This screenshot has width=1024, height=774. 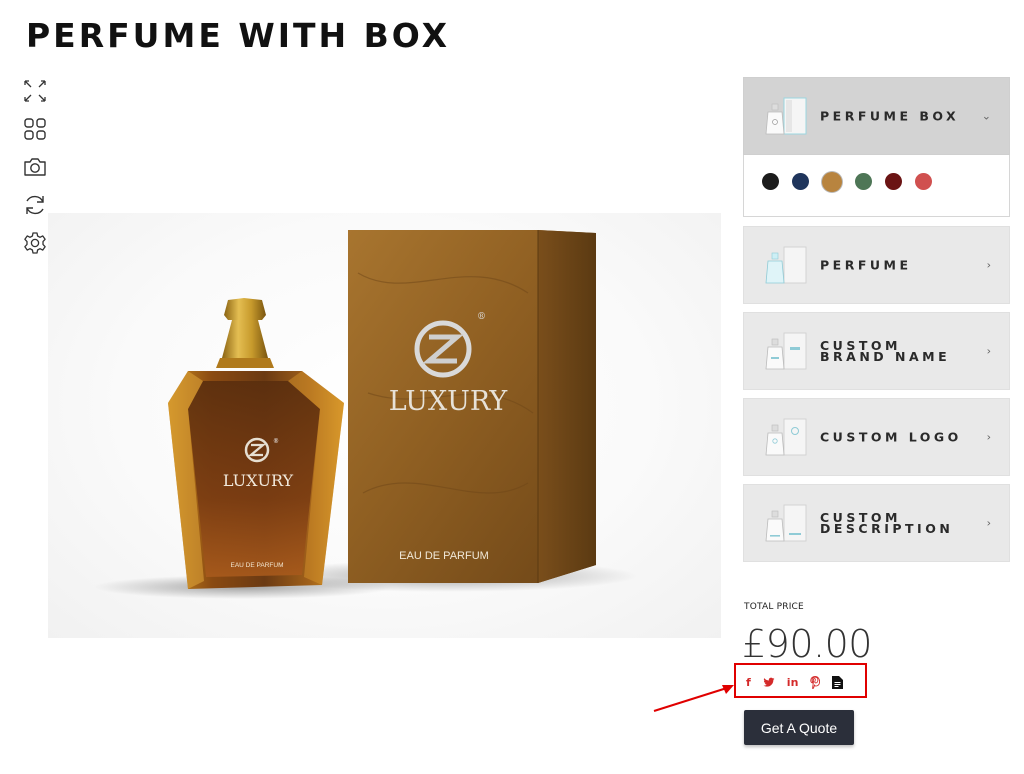 I want to click on custom-logo-thumbnail, so click(x=786, y=438).